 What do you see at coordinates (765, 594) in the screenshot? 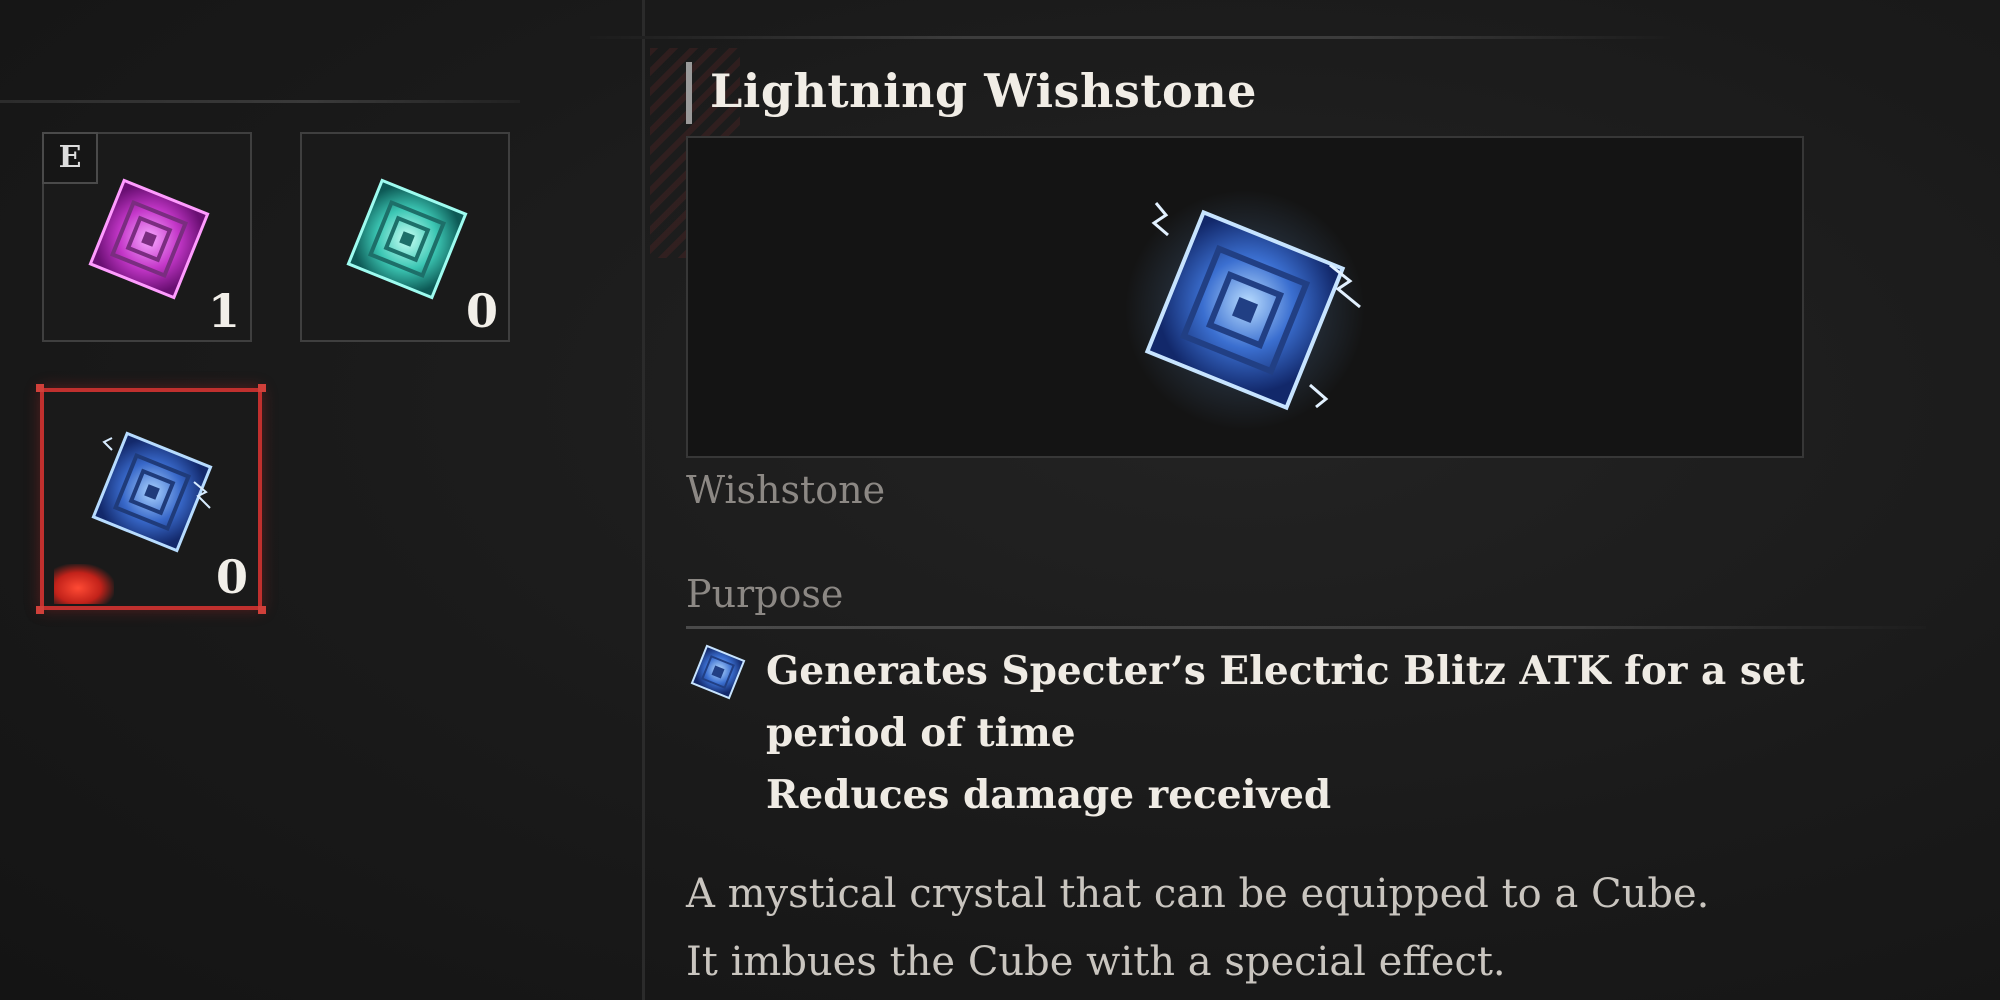
I see `purpose-heading: Purpose` at bounding box center [765, 594].